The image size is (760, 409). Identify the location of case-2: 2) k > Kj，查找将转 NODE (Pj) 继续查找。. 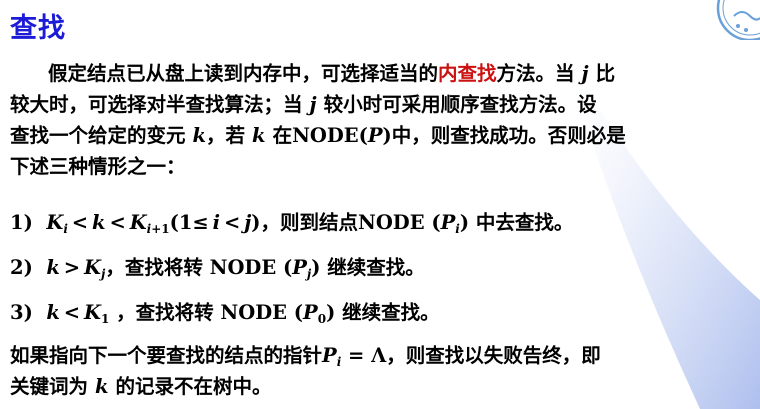
(217, 268).